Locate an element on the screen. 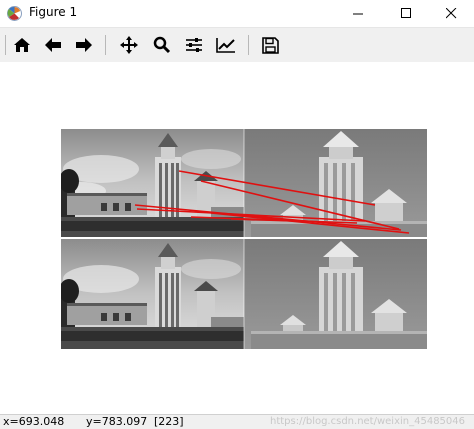 The height and width of the screenshot is (429, 474). navigation-toolbar is located at coordinates (237, 44).